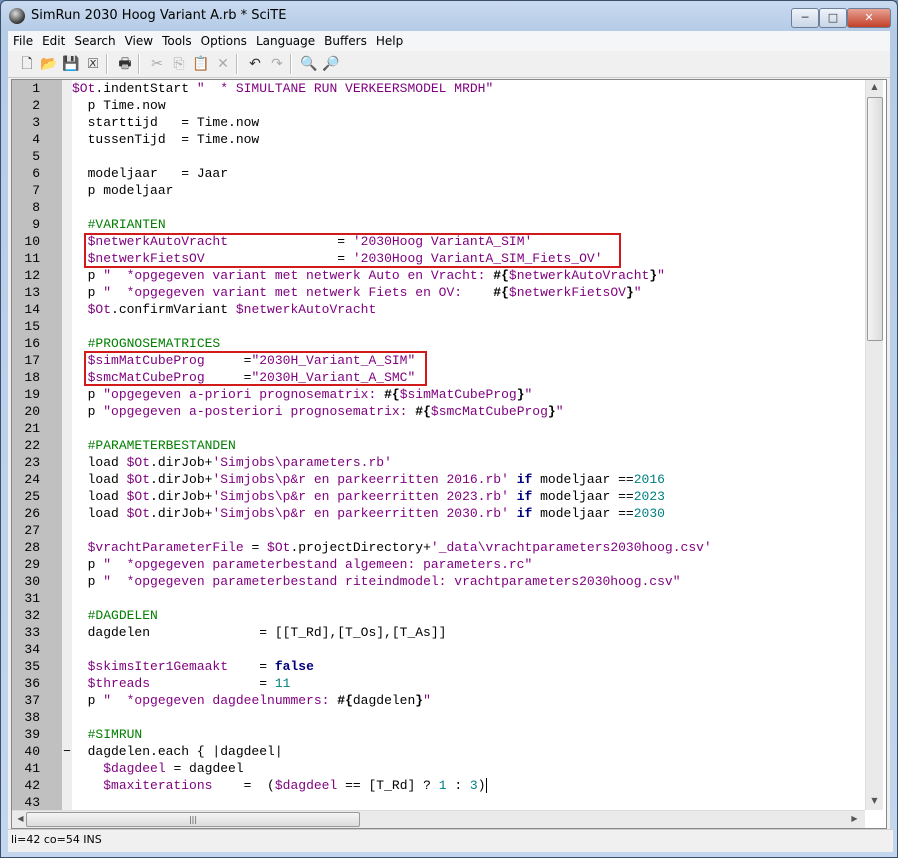 Image resolution: width=898 pixels, height=858 pixels. What do you see at coordinates (32, 649) in the screenshot?
I see `line-number: 34` at bounding box center [32, 649].